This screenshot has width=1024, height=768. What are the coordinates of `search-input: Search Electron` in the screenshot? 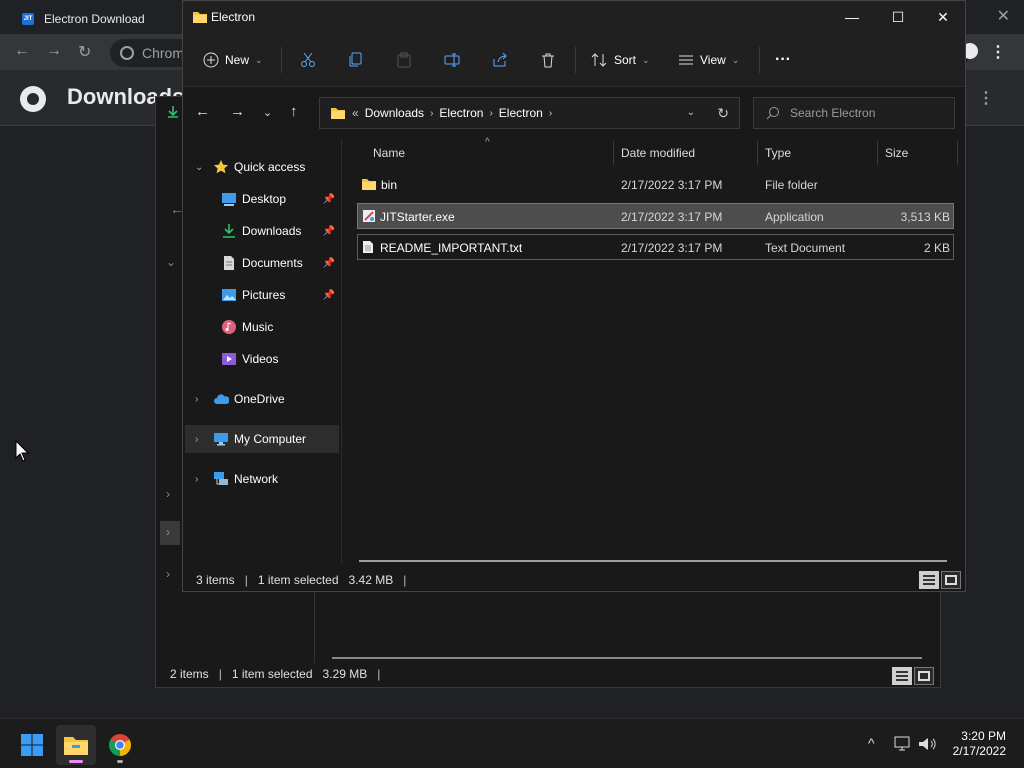 It's located at (854, 113).